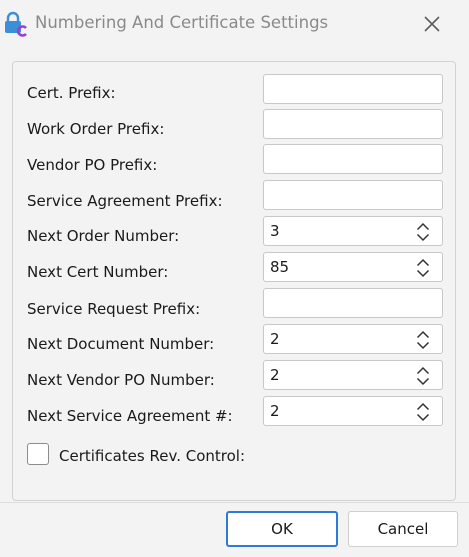 Image resolution: width=469 pixels, height=557 pixels. Describe the element at coordinates (182, 22) in the screenshot. I see `window-title: Numbering And Certificate Settings` at that location.